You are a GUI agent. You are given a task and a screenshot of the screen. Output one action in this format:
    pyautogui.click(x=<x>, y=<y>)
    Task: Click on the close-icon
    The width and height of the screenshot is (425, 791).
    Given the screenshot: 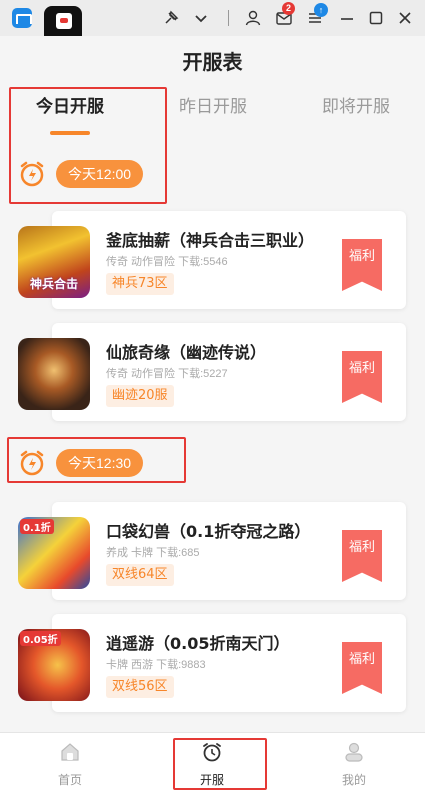 What is the action you would take?
    pyautogui.click(x=405, y=18)
    